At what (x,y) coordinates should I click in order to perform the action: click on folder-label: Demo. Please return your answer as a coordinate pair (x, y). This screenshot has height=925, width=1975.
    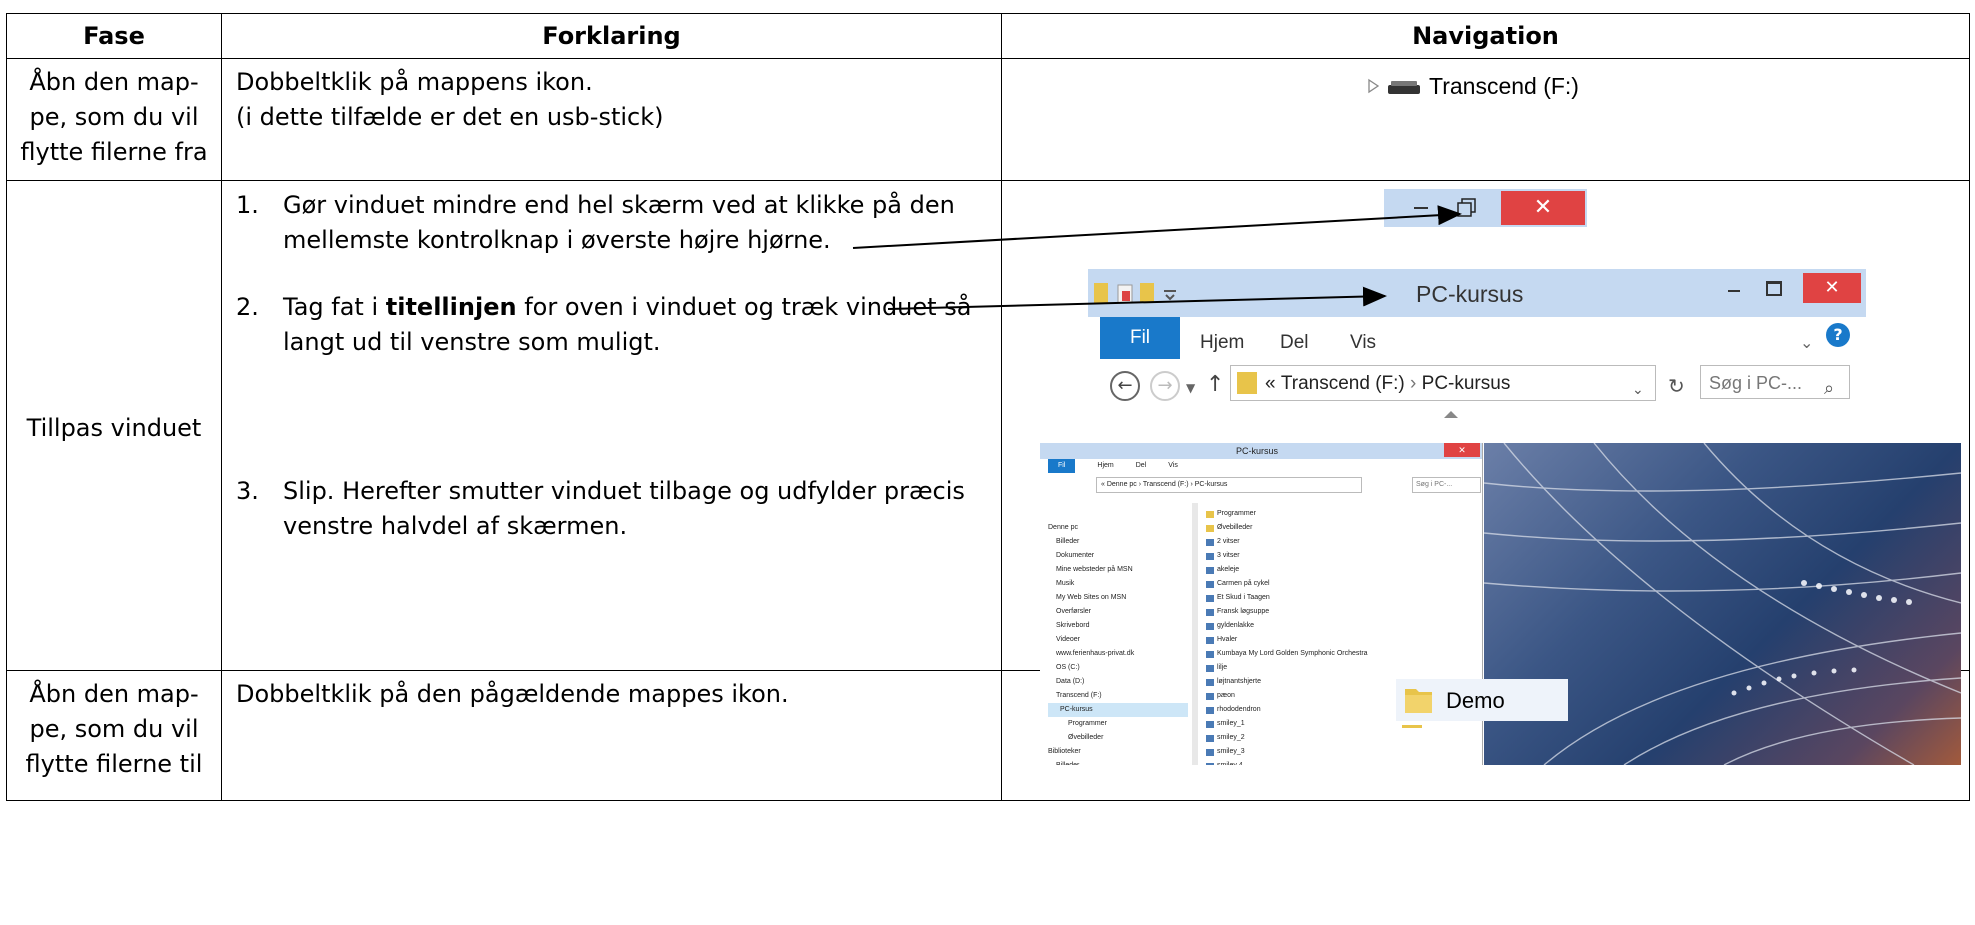
    Looking at the image, I should click on (1475, 700).